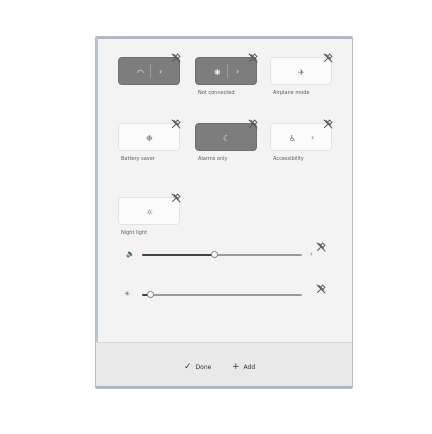 The image size is (432, 434). I want to click on accessibility-icon: ♿, so click(293, 138).